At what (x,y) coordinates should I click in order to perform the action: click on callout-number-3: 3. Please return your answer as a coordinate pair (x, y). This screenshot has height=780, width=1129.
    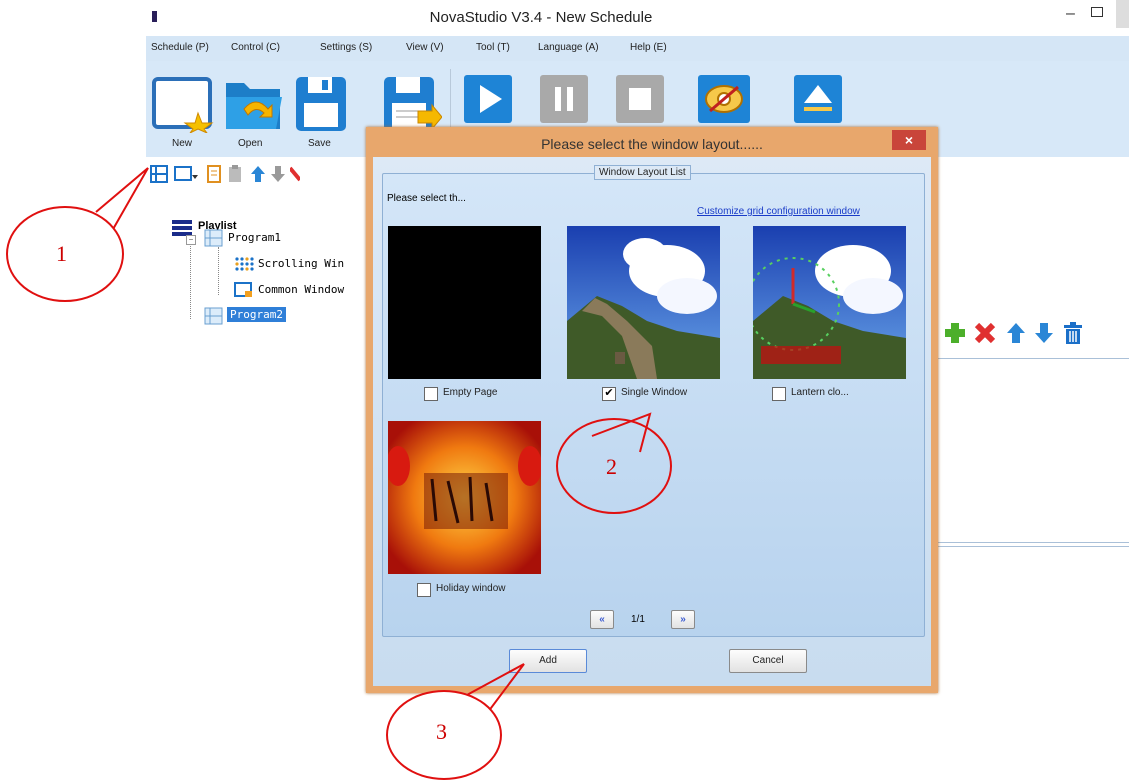
    Looking at the image, I should click on (441, 731).